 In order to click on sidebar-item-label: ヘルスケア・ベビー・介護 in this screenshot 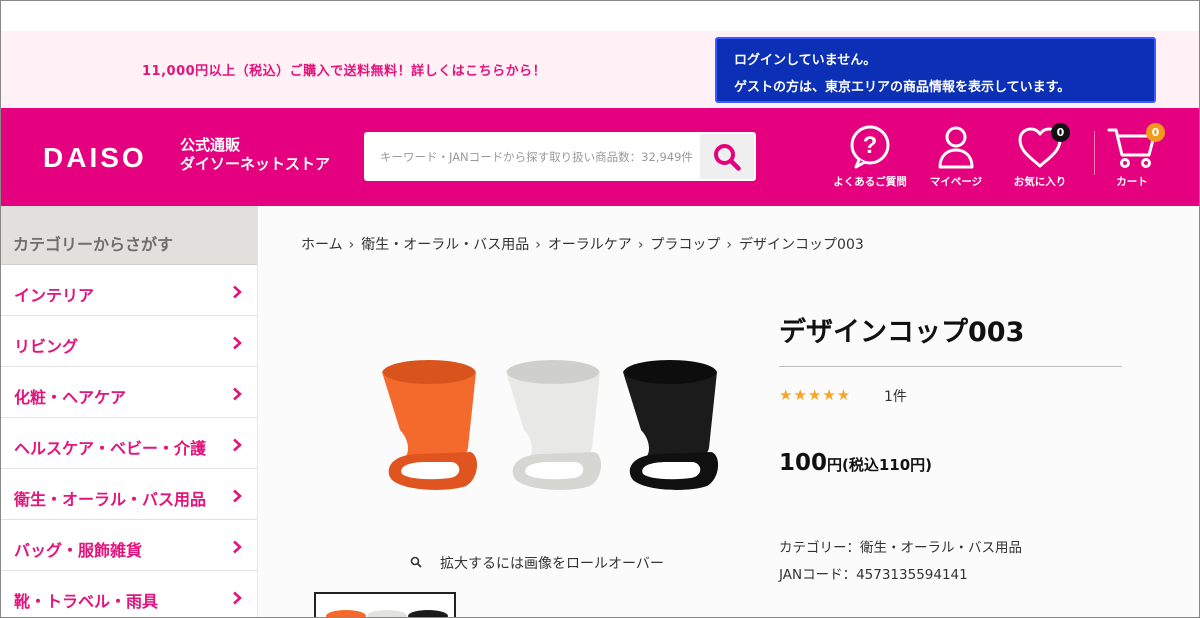, I will do `click(110, 448)`.